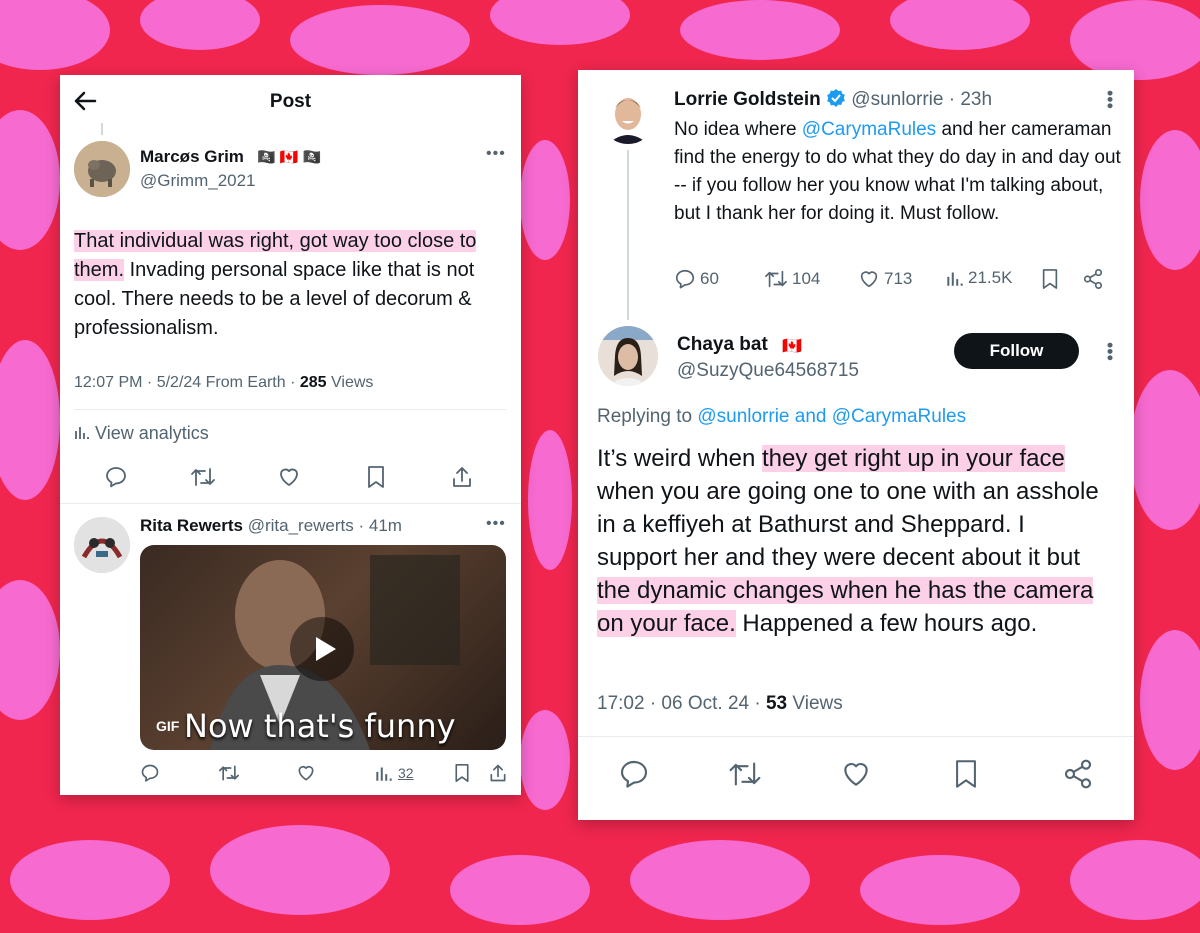 The width and height of the screenshot is (1200, 933). What do you see at coordinates (322, 525) in the screenshot?
I see `reply-author-handle: @rita_rewerts · 41m` at bounding box center [322, 525].